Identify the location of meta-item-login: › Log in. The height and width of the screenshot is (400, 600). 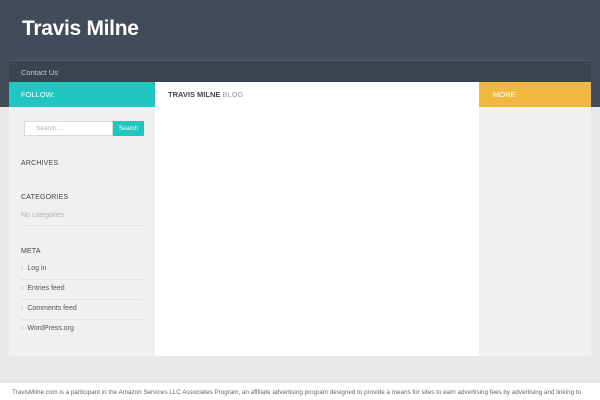
(82, 270).